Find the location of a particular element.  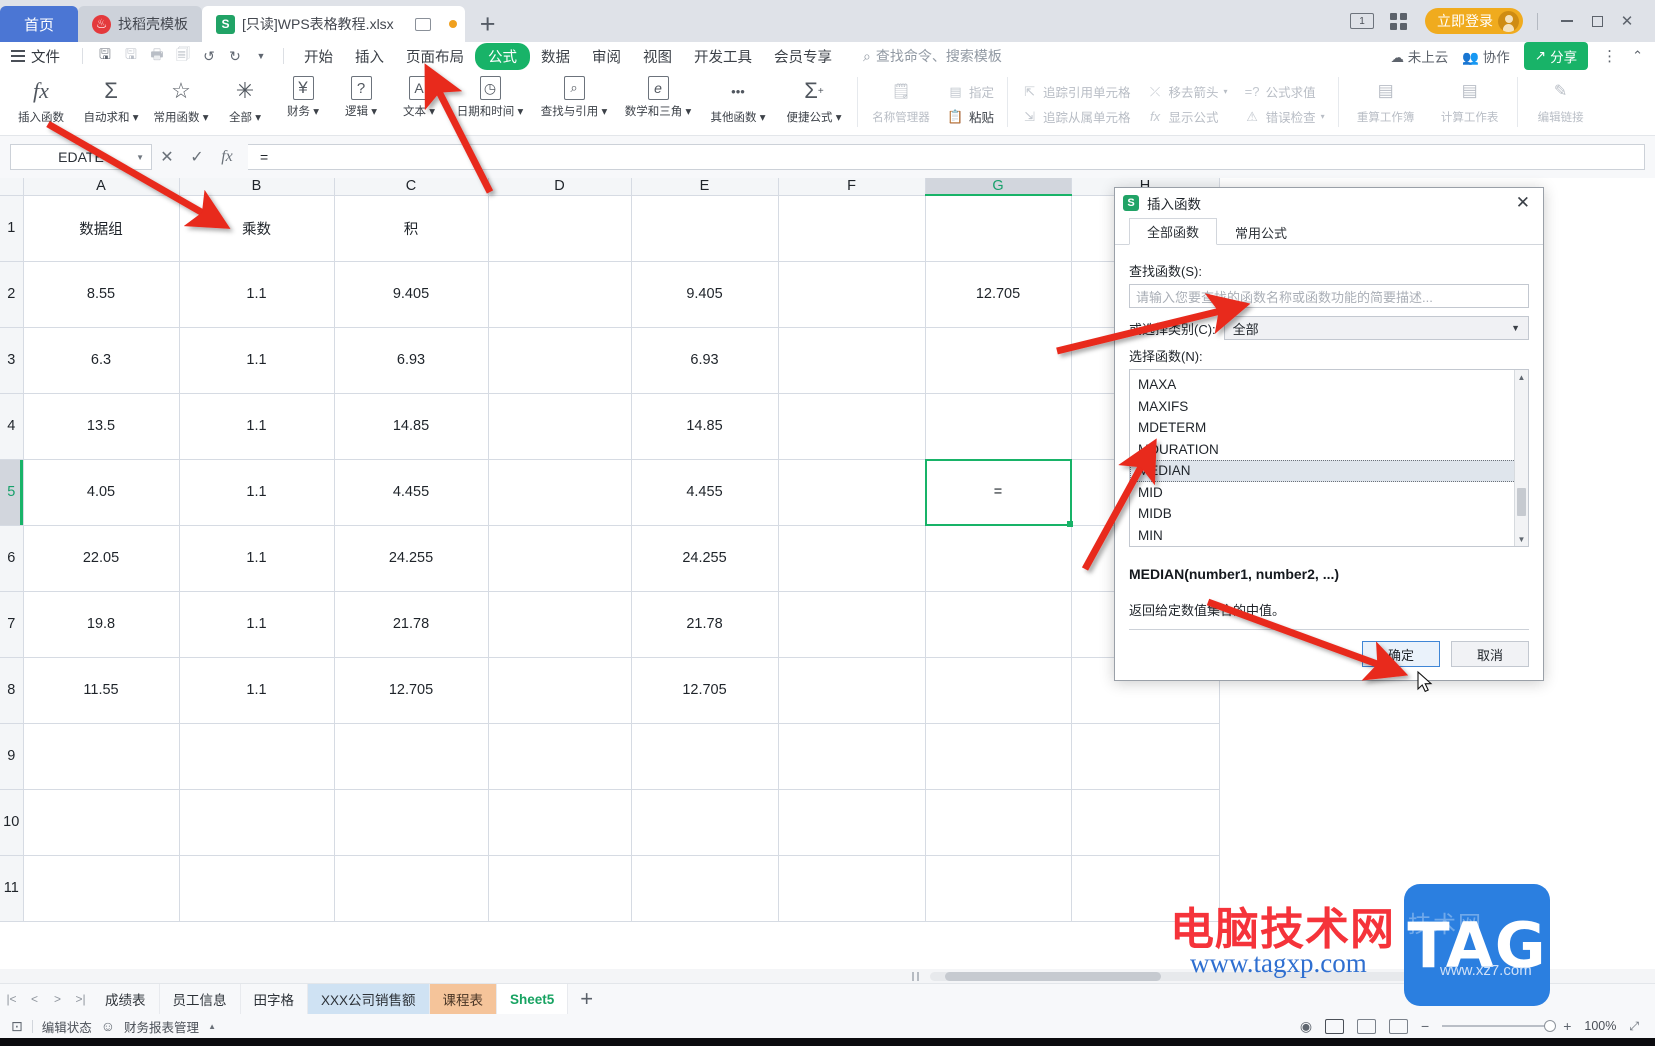

cell-E7: 21.78 is located at coordinates (705, 624).